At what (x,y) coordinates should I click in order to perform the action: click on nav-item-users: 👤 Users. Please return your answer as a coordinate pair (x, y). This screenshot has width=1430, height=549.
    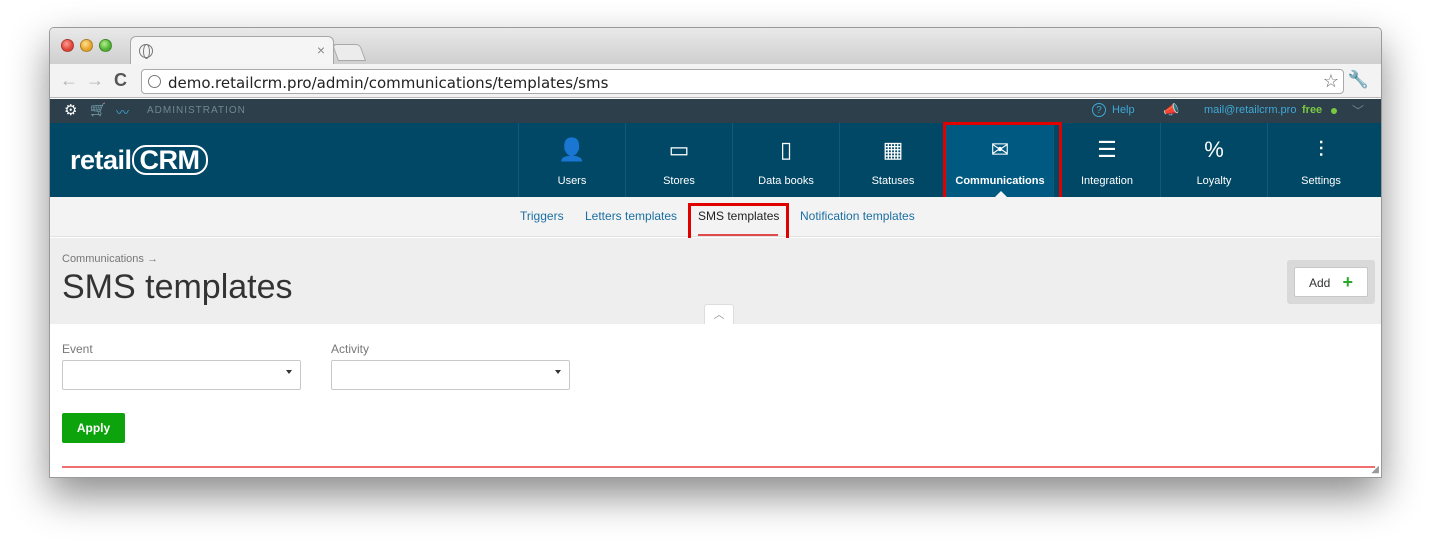
    Looking at the image, I should click on (571, 160).